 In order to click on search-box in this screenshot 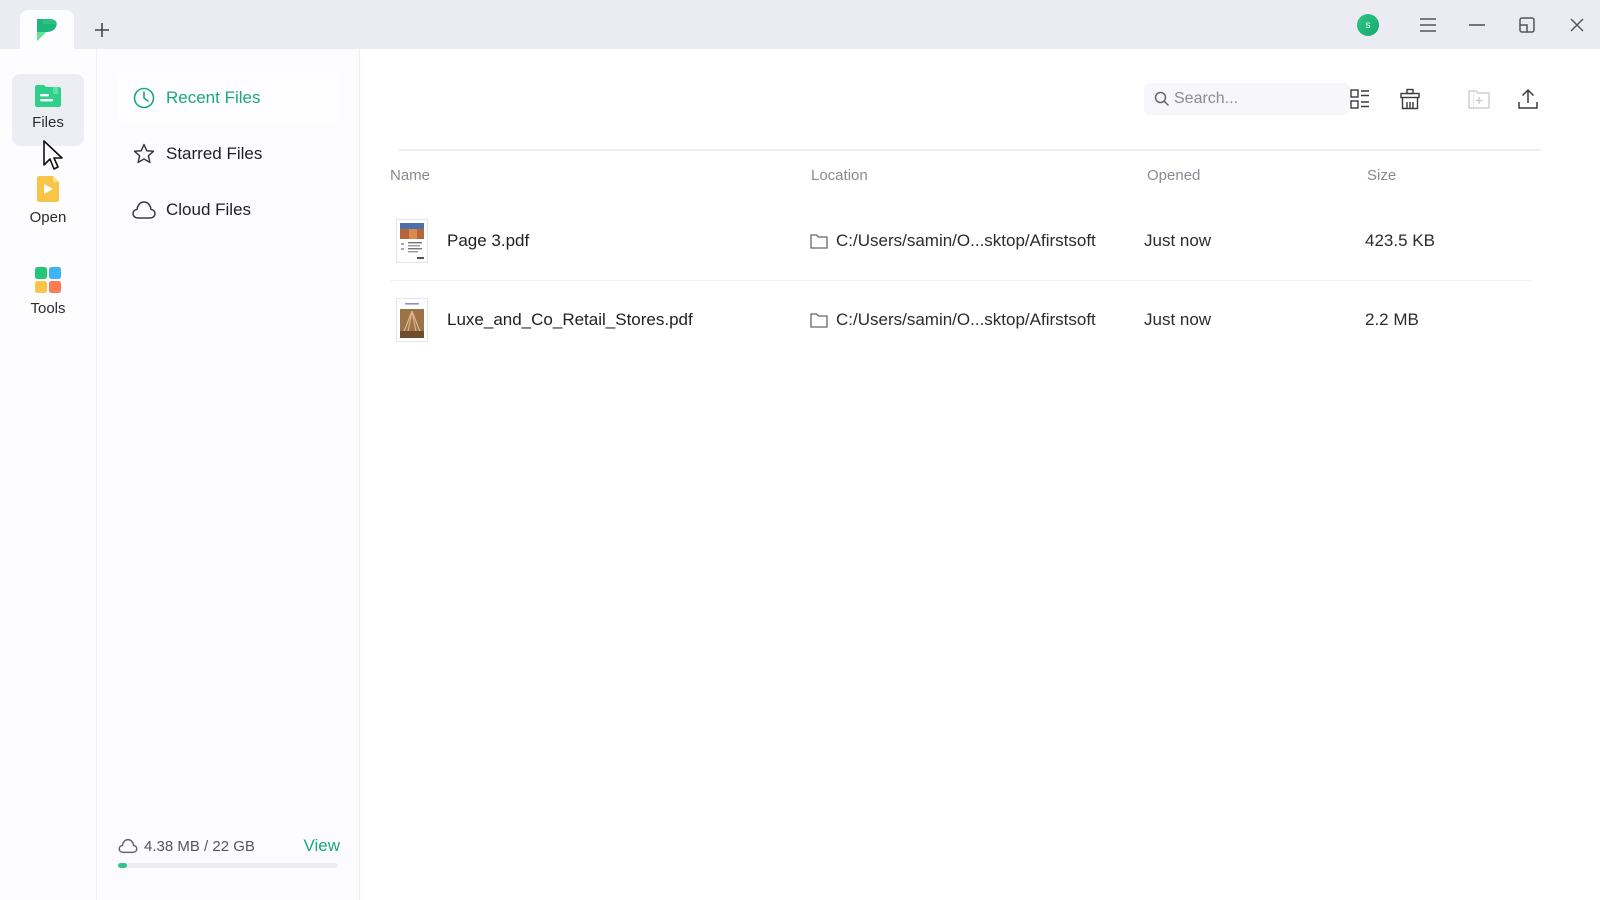, I will do `click(1247, 99)`.